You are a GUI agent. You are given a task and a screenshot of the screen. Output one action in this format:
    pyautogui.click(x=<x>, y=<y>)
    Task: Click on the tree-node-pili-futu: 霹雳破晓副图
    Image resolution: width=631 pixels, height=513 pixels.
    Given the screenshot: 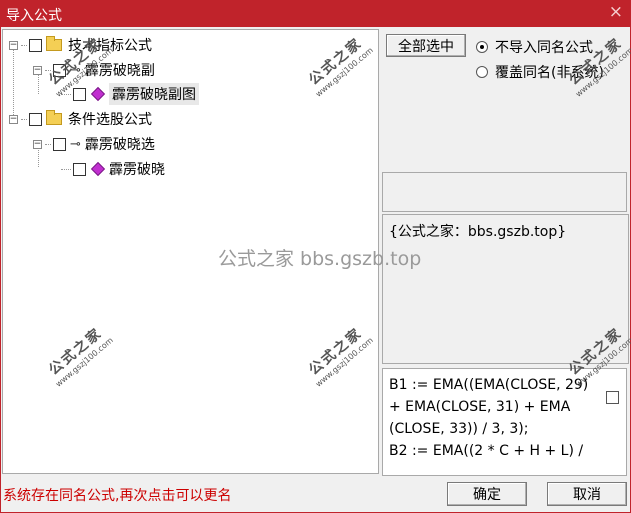 What is the action you would take?
    pyautogui.click(x=130, y=94)
    